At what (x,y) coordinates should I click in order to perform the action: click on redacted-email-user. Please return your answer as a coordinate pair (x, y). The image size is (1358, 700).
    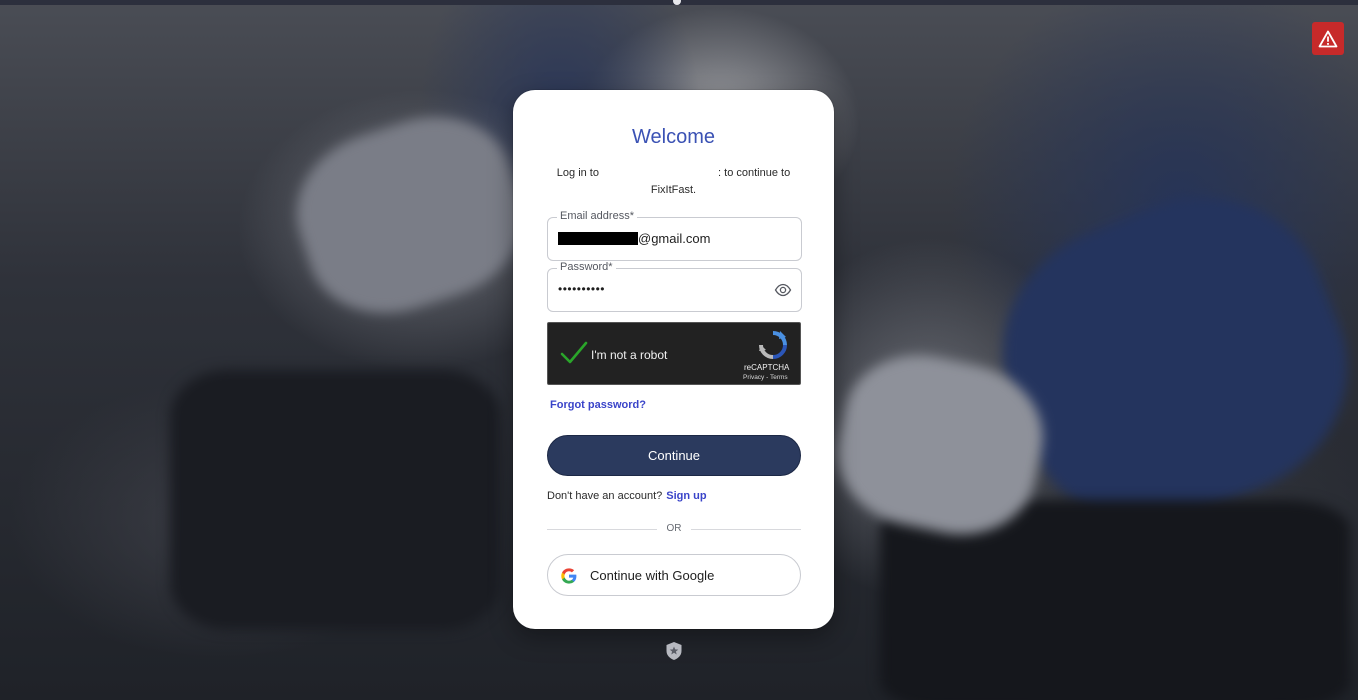
    Looking at the image, I should click on (598, 238).